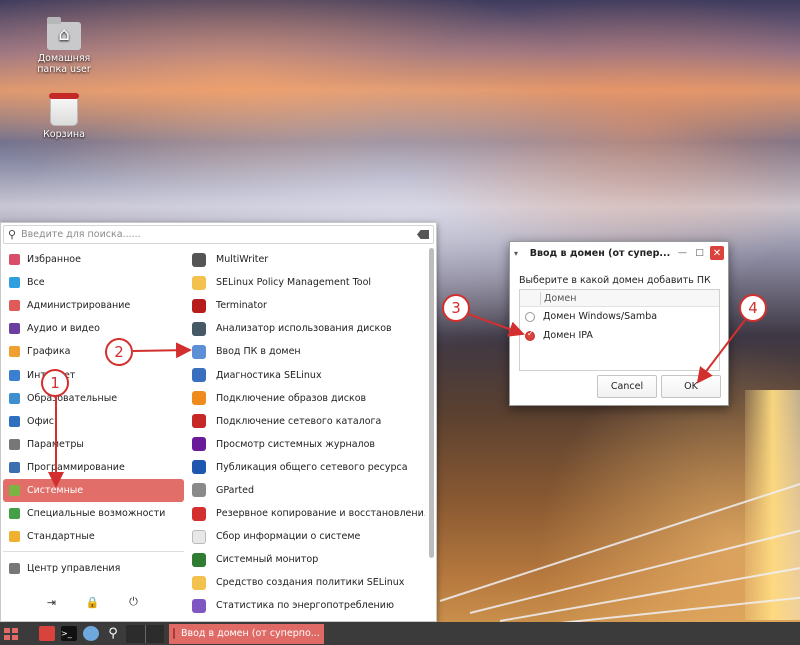  What do you see at coordinates (307, 582) in the screenshot?
I see `app-item: Средство создания политики SELinux` at bounding box center [307, 582].